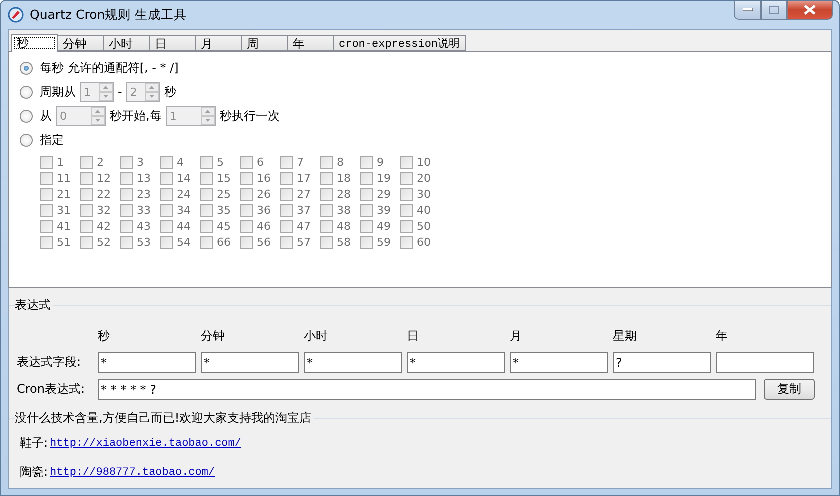 This screenshot has height=496, width=840. I want to click on input-field, so click(765, 362).